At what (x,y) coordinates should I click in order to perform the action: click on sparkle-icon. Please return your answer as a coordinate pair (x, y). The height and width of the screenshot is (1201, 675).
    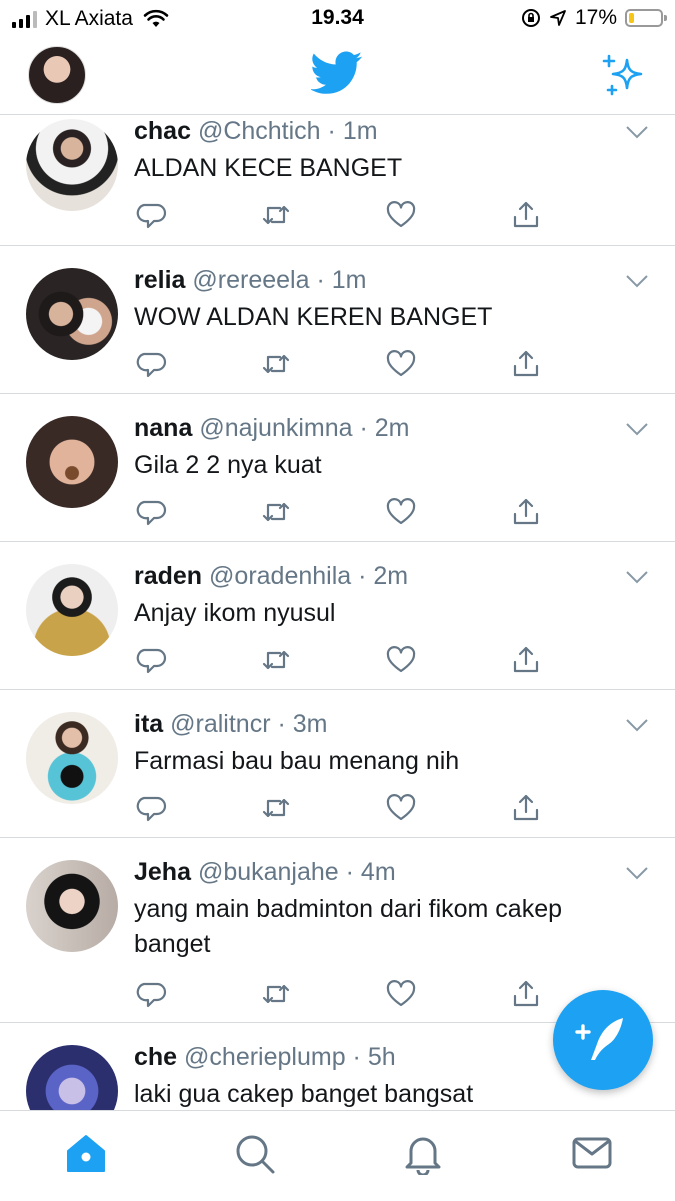
    Looking at the image, I should click on (623, 76).